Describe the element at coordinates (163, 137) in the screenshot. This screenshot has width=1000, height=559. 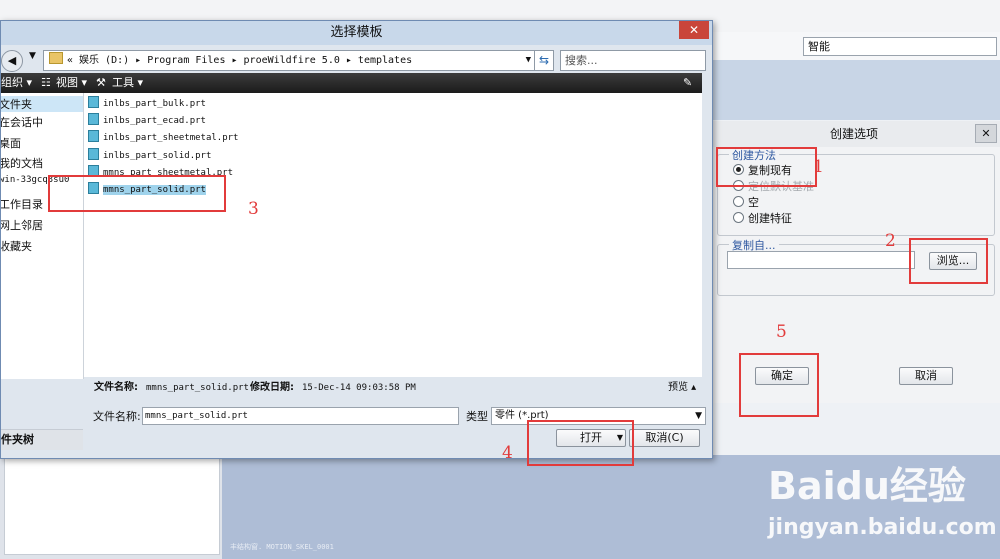
I see `list-item: inlbs_part_sheetmetal.prt` at that location.